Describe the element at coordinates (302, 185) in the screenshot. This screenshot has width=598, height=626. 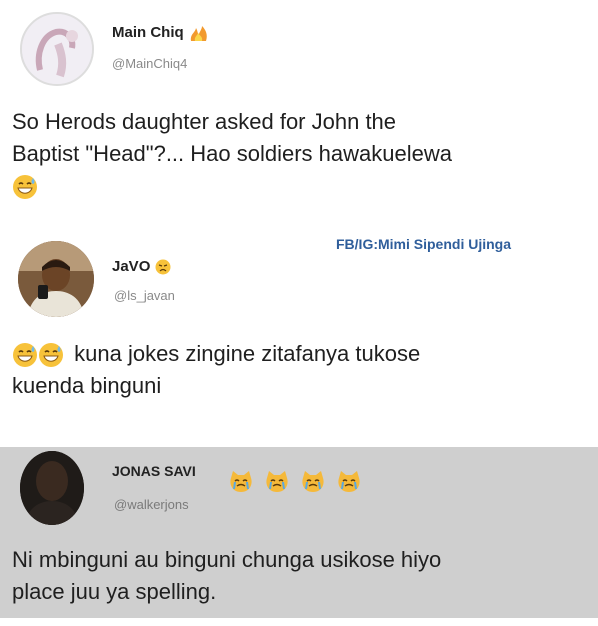
I see `post1-emoji-line` at that location.